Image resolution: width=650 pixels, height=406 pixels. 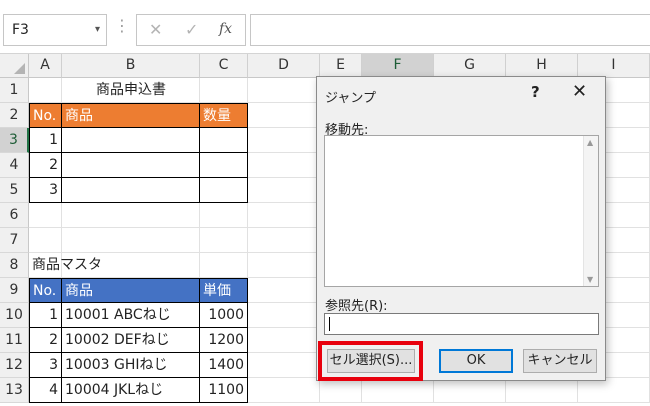 What do you see at coordinates (614, 66) in the screenshot?
I see `column-header-i: I` at bounding box center [614, 66].